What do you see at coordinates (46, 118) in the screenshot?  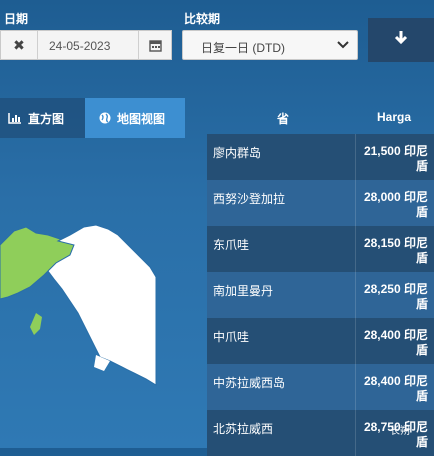 I see `tab-histogram-label: 直方图` at bounding box center [46, 118].